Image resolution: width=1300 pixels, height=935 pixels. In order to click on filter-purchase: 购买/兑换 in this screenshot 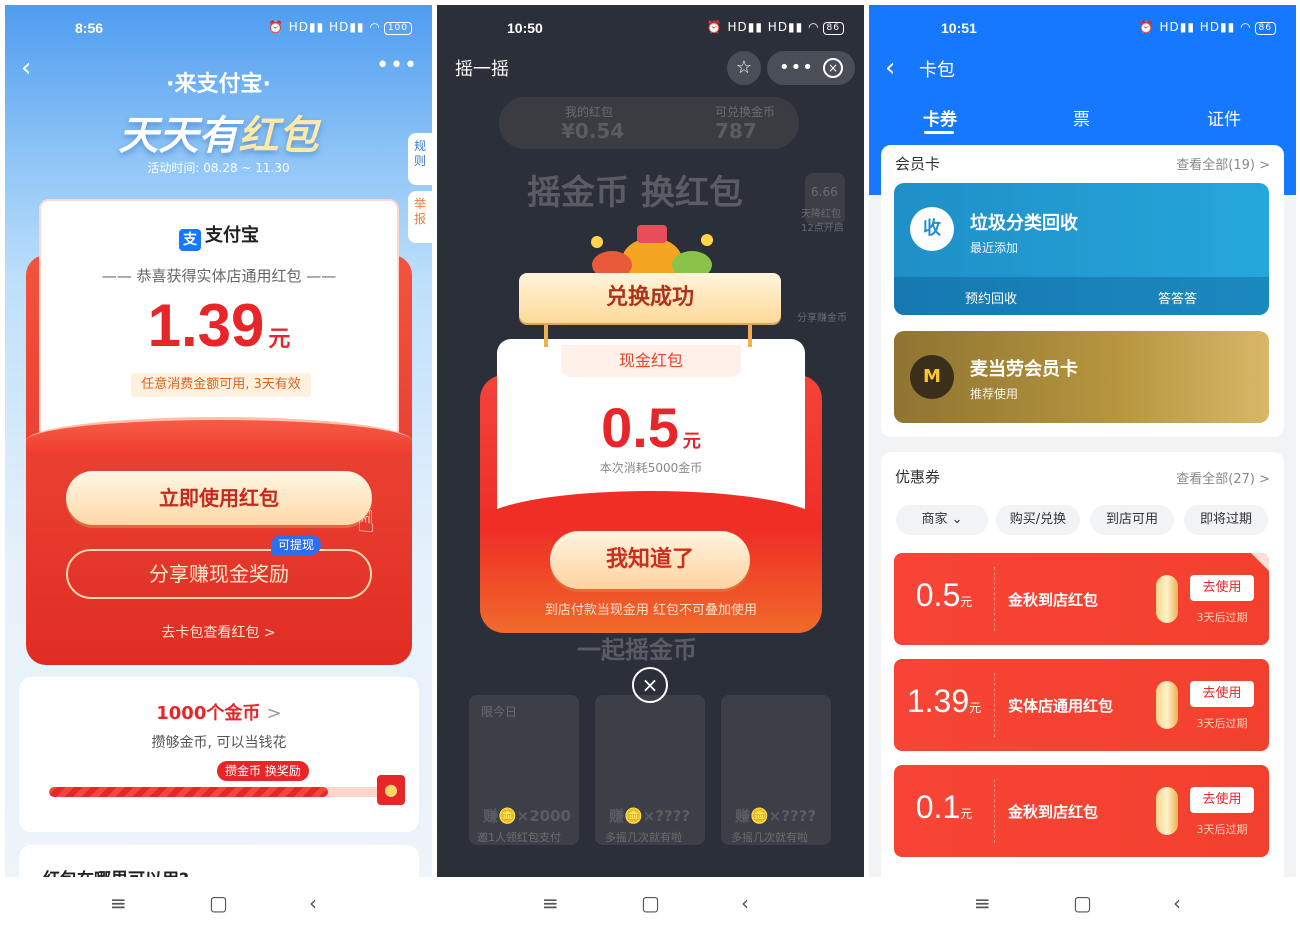, I will do `click(1038, 520)`.